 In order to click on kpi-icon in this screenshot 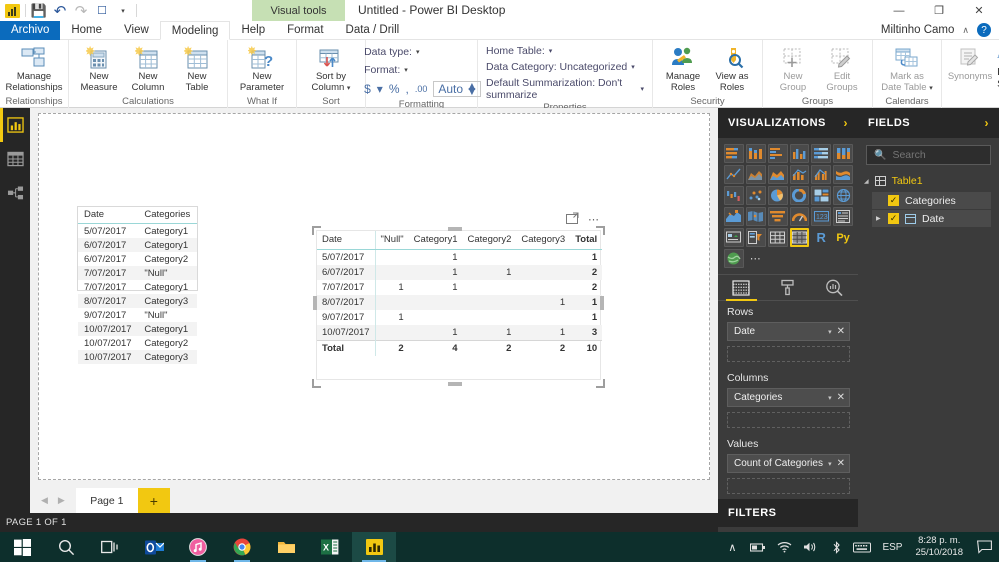, I will do `click(734, 237)`.